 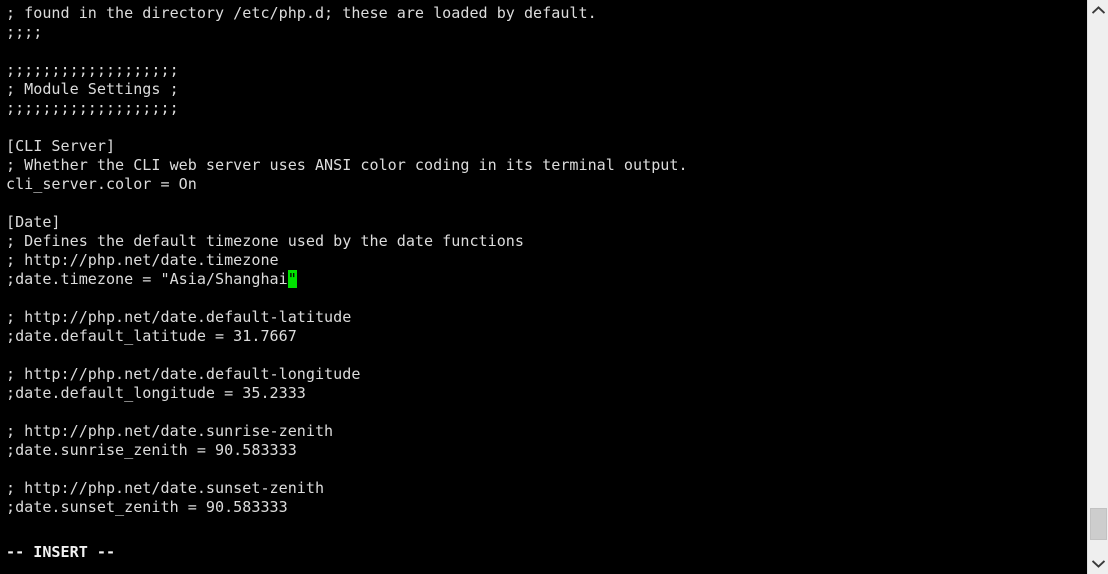 I want to click on text-cursor: ", so click(x=292, y=279).